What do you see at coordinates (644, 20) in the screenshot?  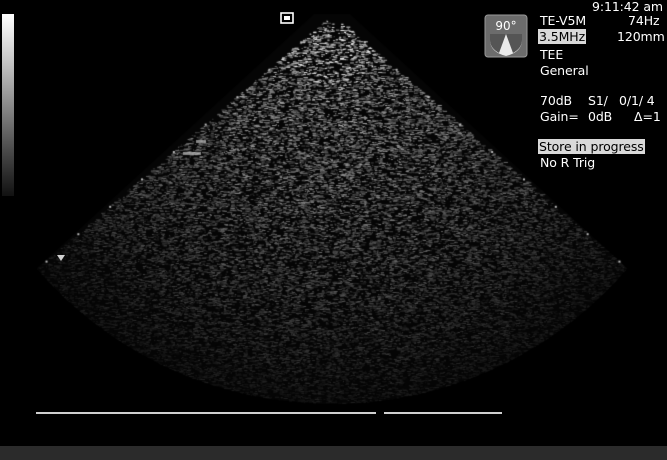 I see `frame-rate: 74Hz` at bounding box center [644, 20].